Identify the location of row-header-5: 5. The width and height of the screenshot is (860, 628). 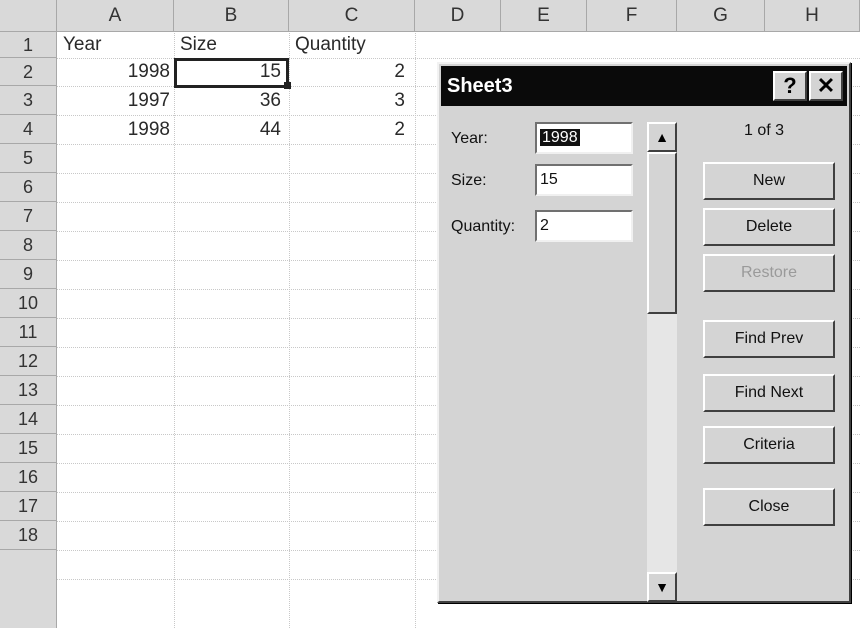
(28, 158).